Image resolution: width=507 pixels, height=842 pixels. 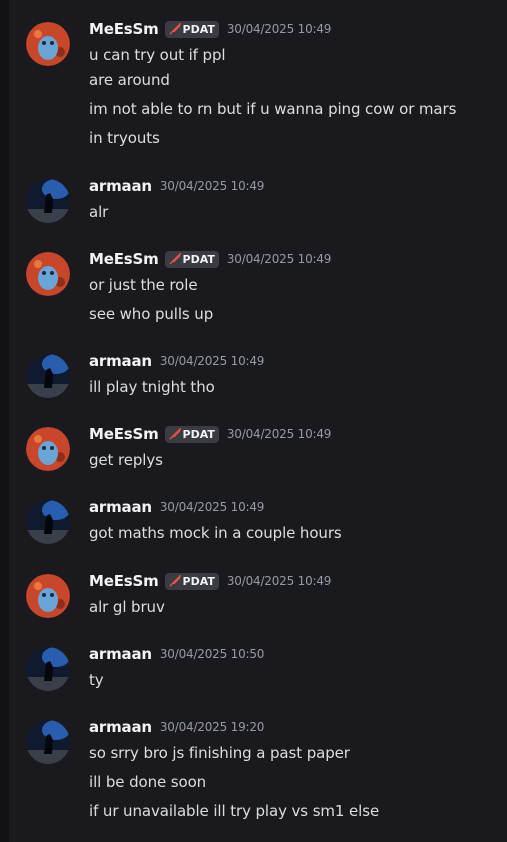 What do you see at coordinates (212, 654) in the screenshot?
I see `timestamp: 30/04/2025 10:50` at bounding box center [212, 654].